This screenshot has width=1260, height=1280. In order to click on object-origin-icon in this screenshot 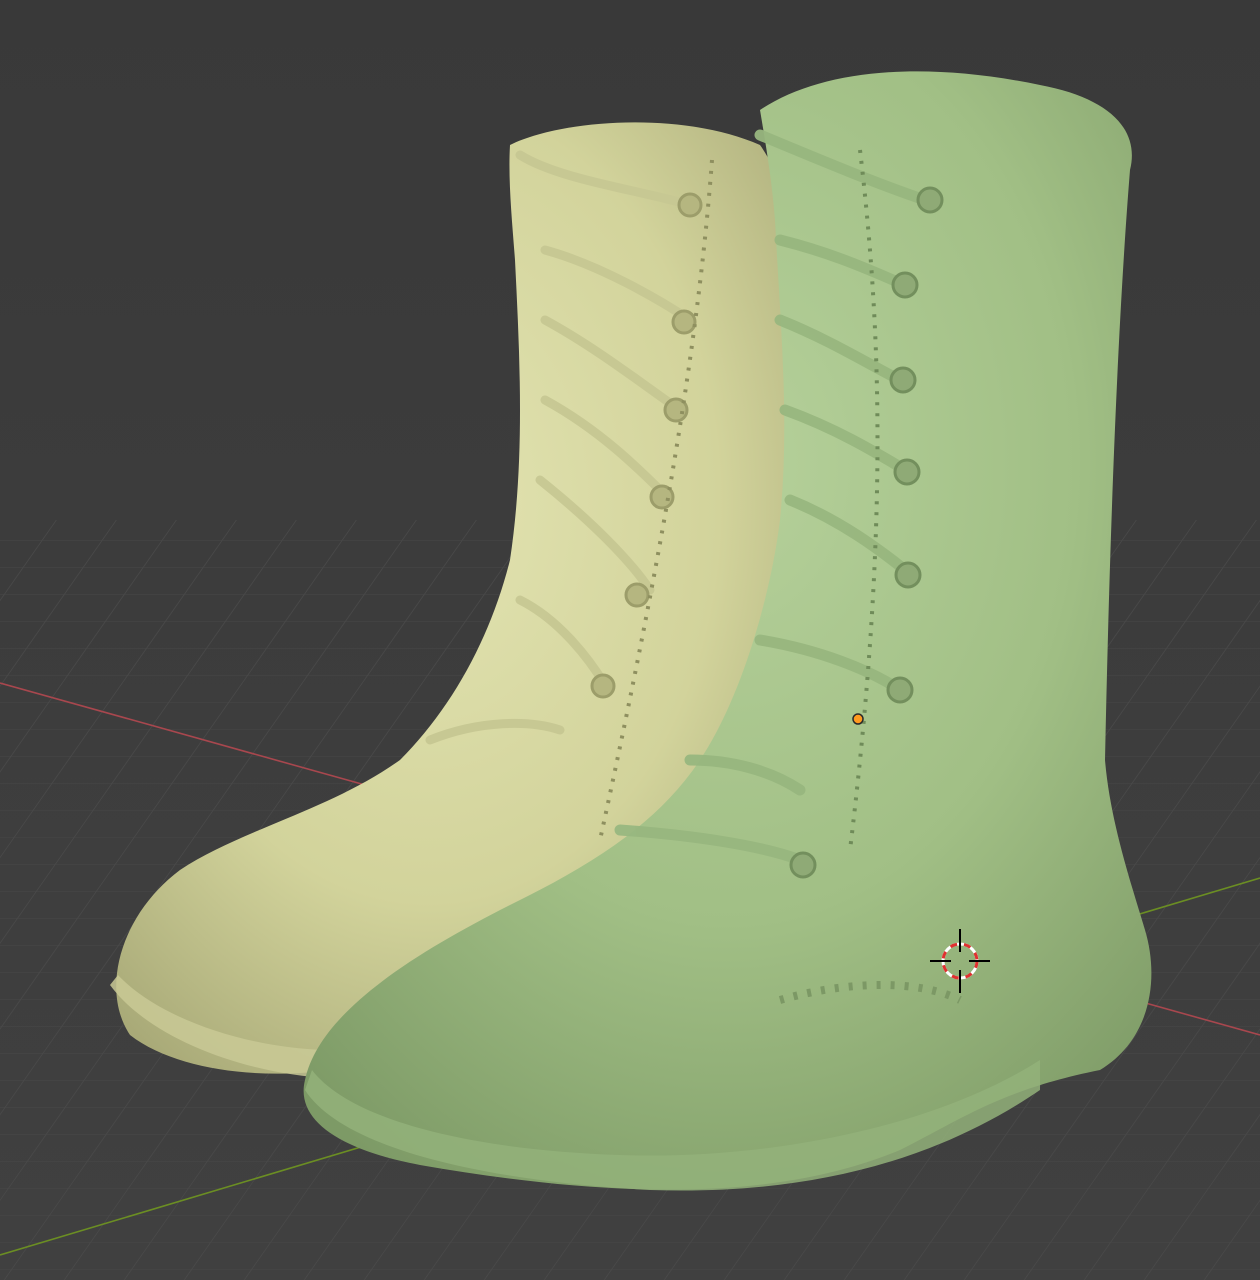, I will do `click(858, 719)`.